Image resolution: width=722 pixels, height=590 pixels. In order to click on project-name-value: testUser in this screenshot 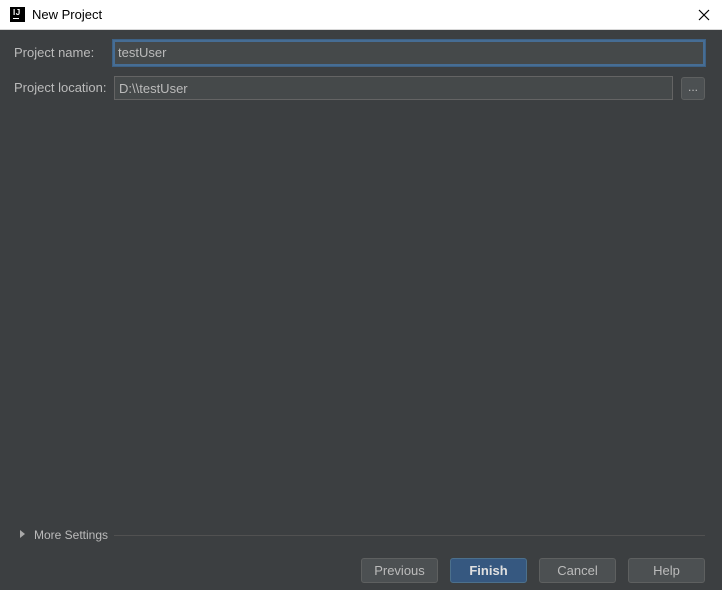, I will do `click(142, 52)`.